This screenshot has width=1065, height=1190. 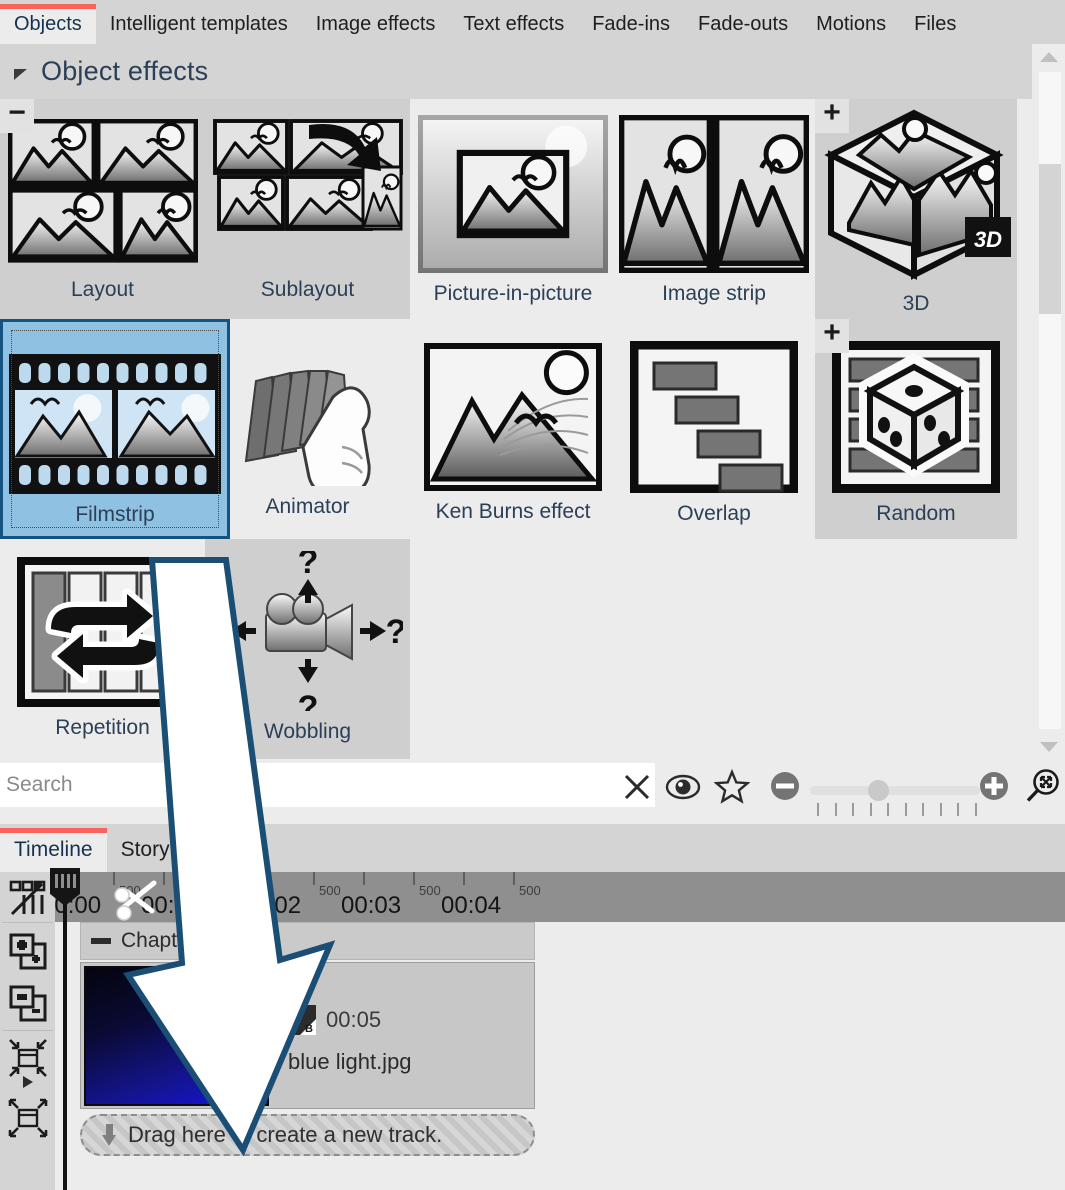 I want to click on effect-label: Random, so click(x=916, y=513).